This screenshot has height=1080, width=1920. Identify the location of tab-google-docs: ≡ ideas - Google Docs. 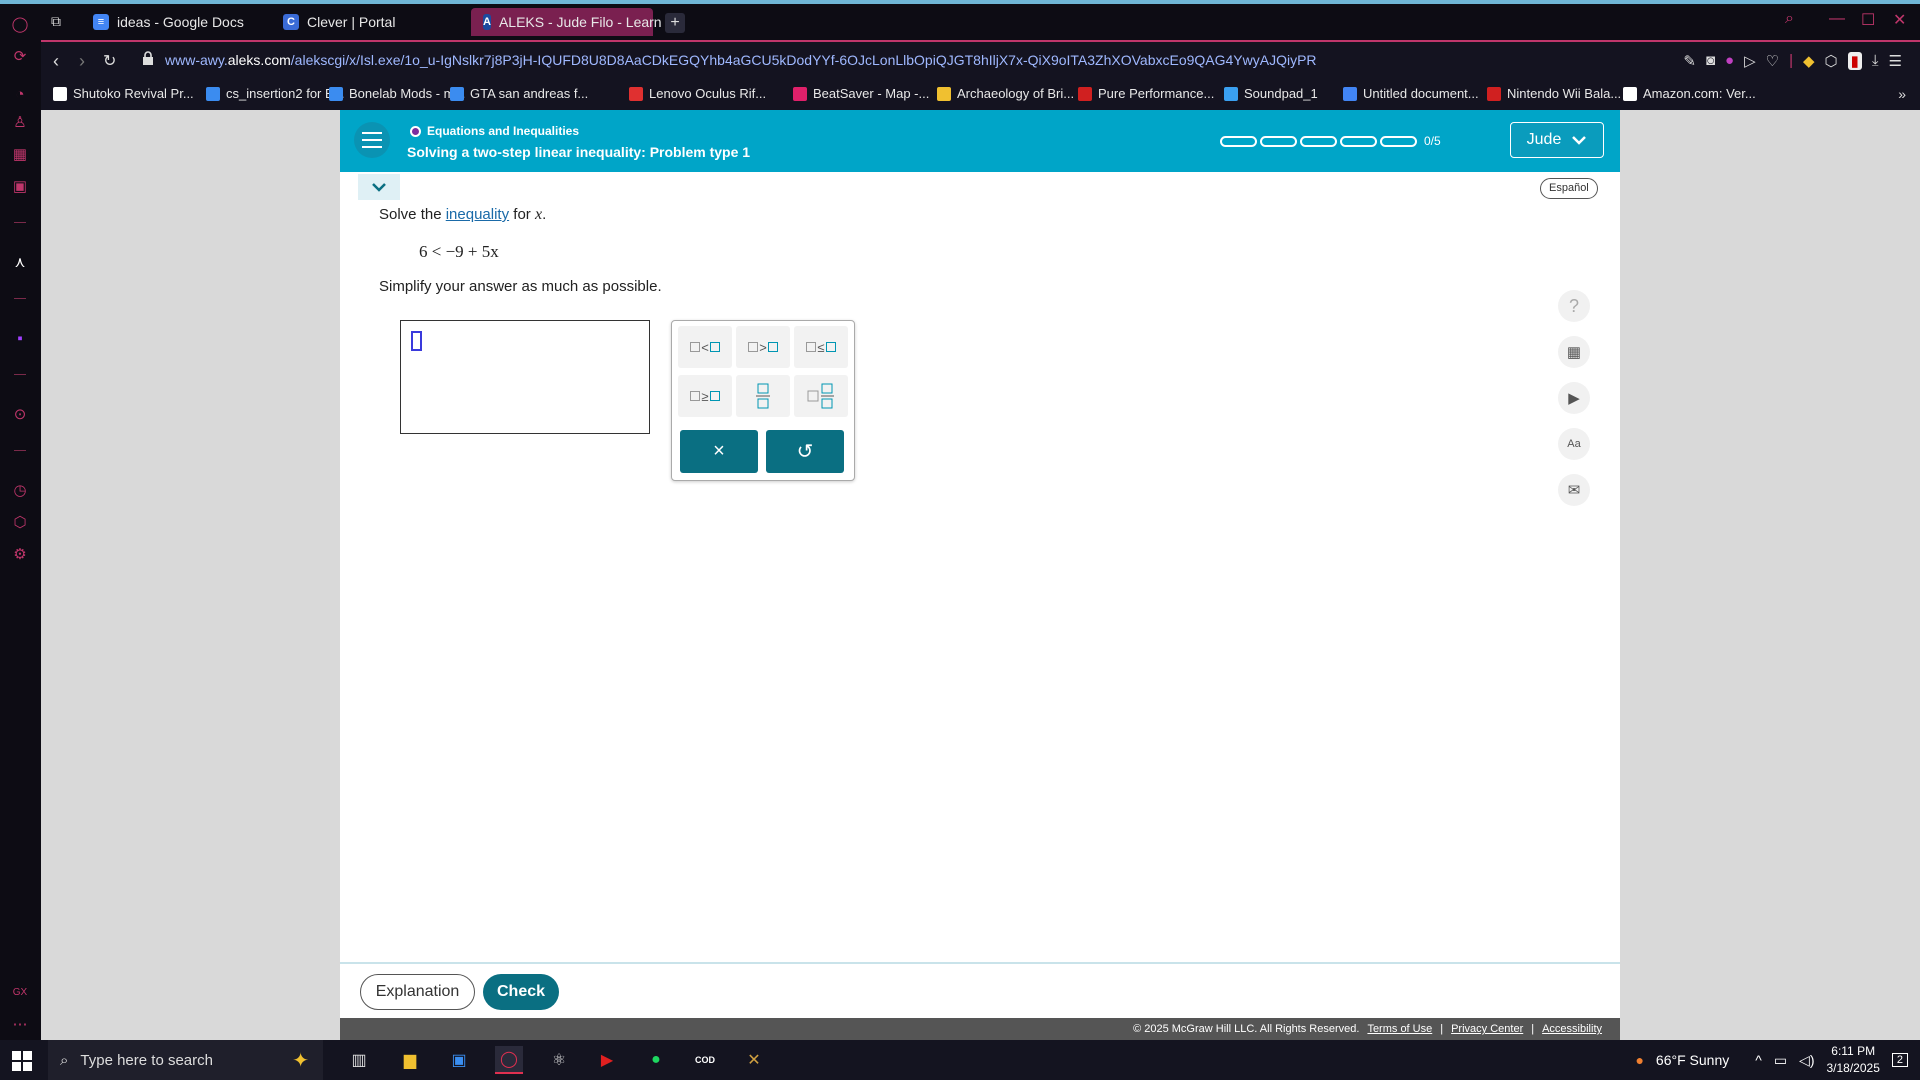
(171, 22).